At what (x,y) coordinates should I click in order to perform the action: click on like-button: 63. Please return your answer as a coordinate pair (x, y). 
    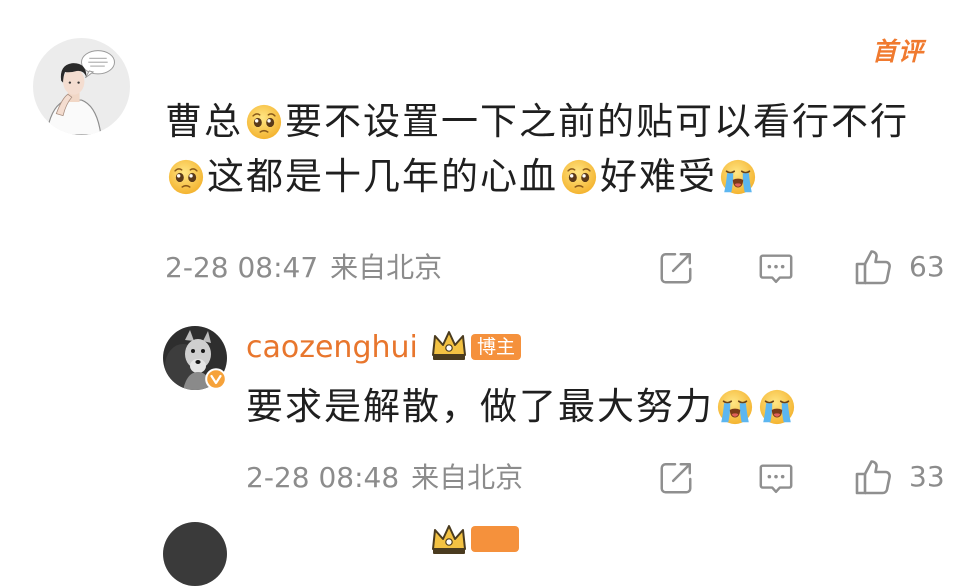
    Looking at the image, I should click on (903, 267).